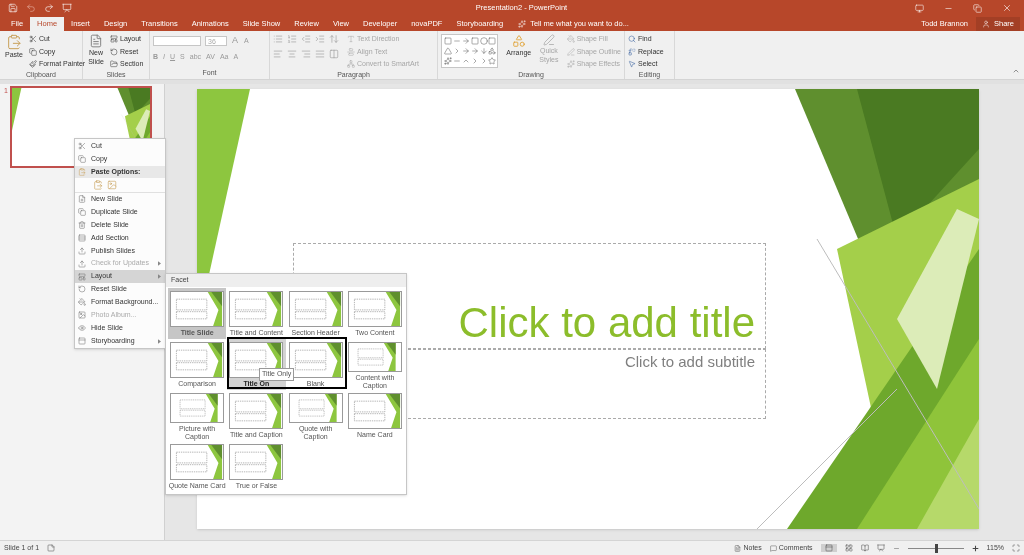  What do you see at coordinates (606, 323) in the screenshot?
I see `title-placeholder-text: Click to add title` at bounding box center [606, 323].